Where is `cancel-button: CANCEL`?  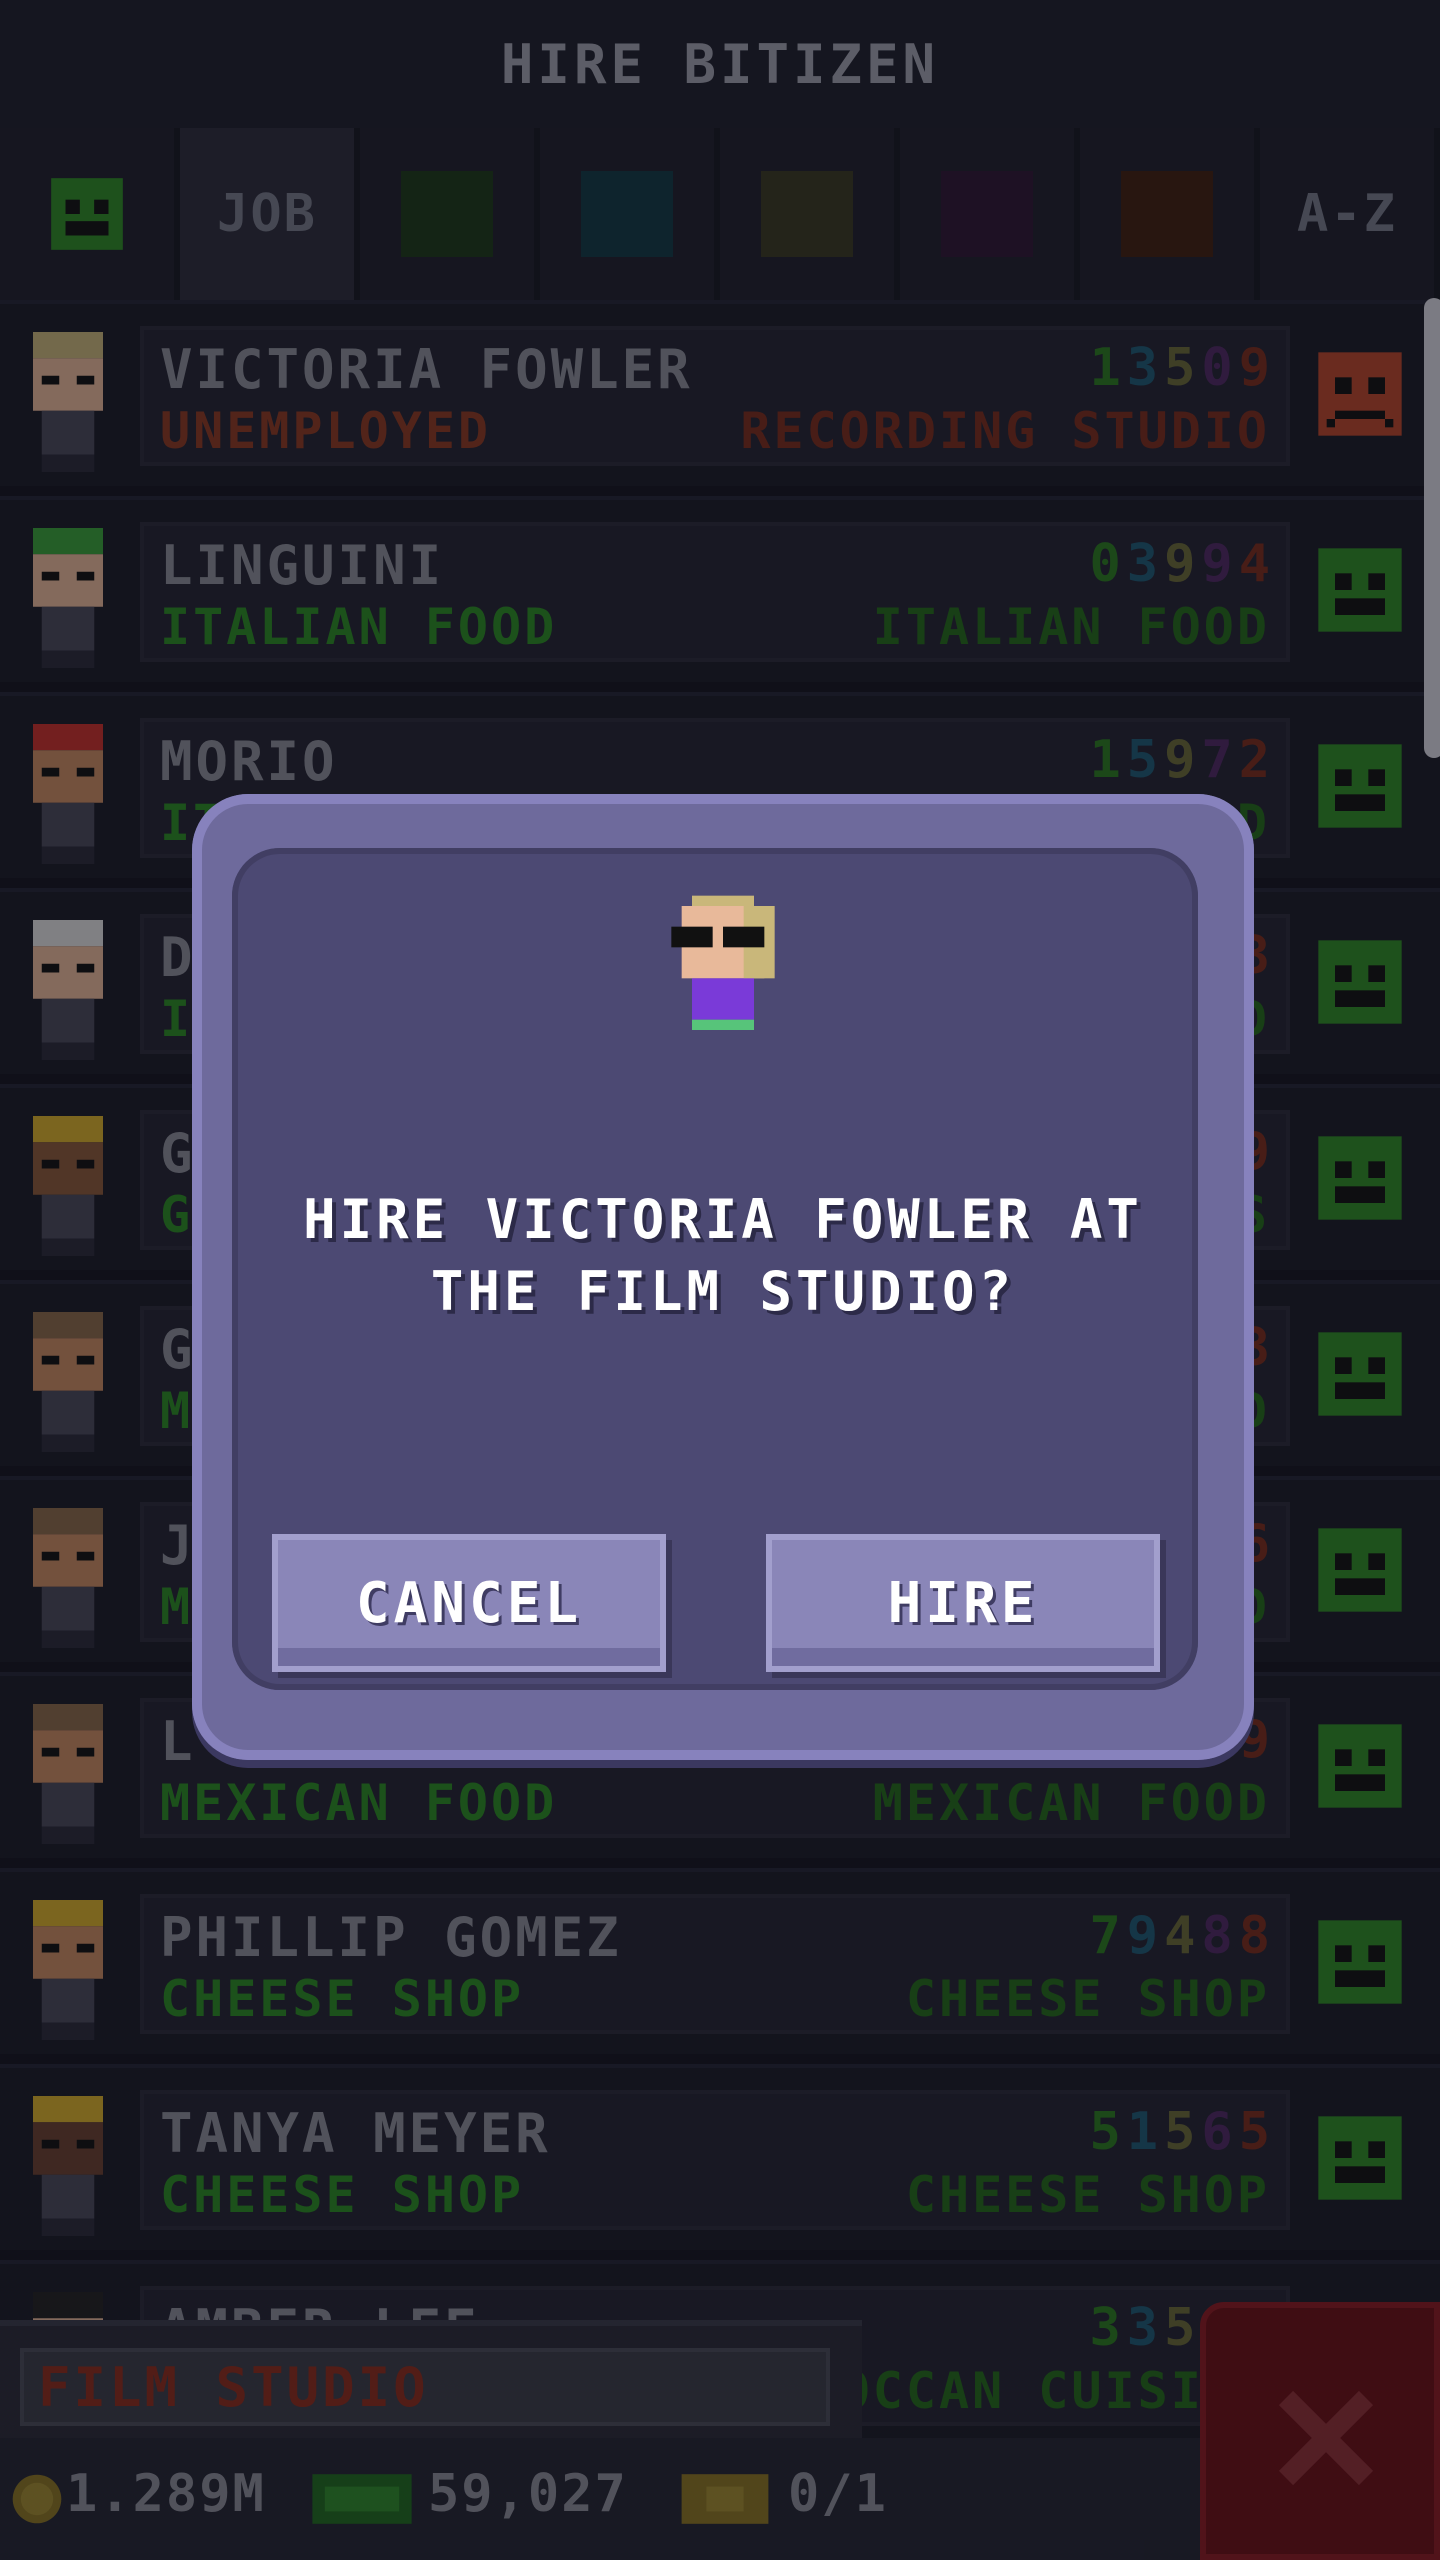
cancel-button: CANCEL is located at coordinates (469, 1603).